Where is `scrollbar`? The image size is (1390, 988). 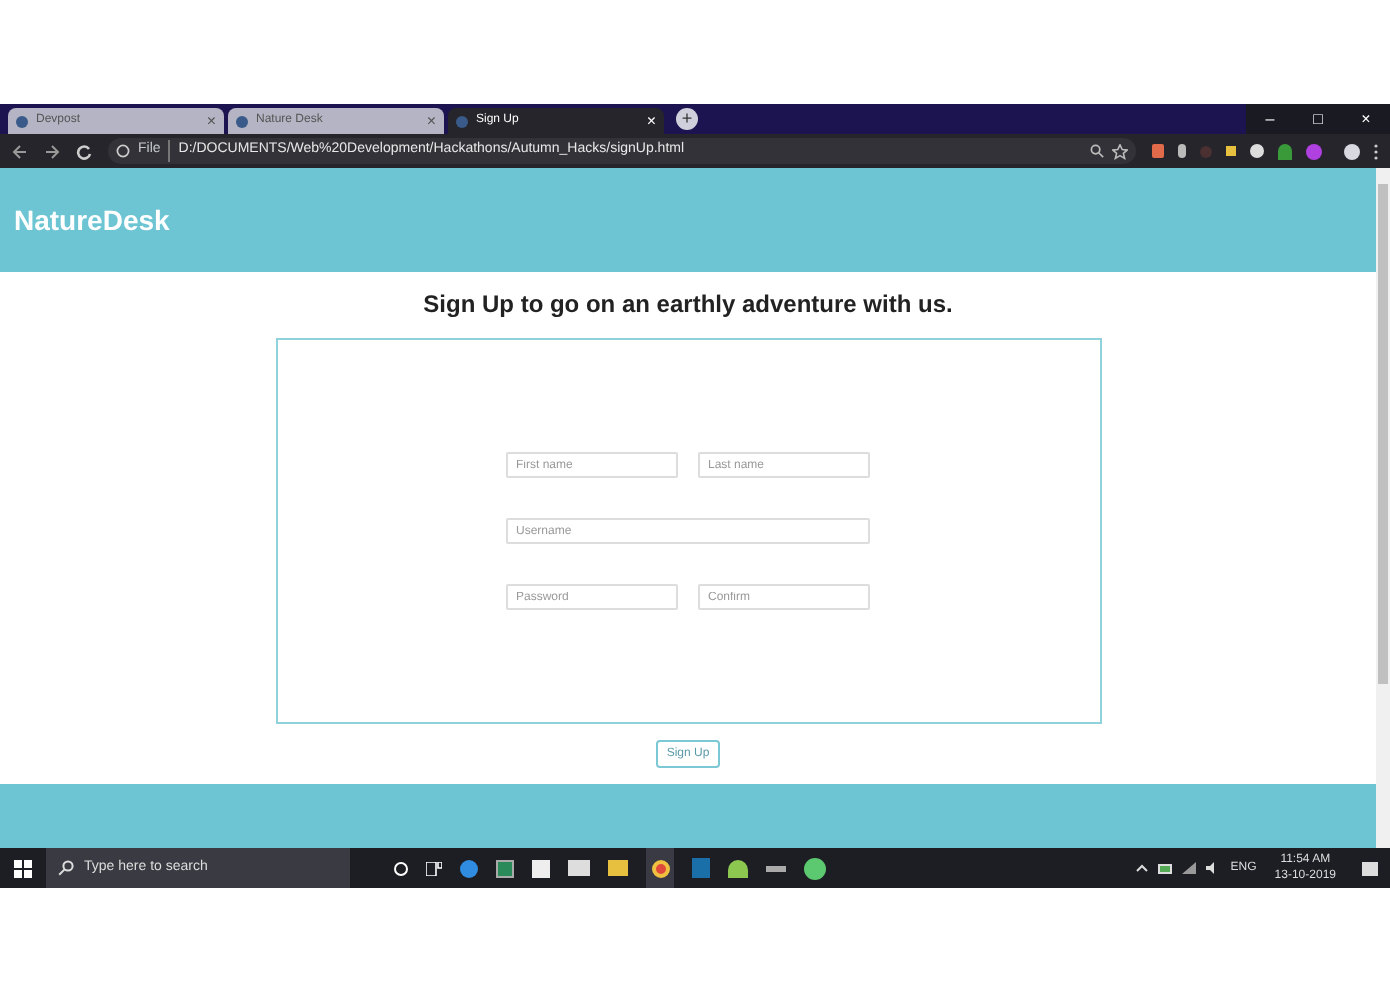 scrollbar is located at coordinates (1383, 508).